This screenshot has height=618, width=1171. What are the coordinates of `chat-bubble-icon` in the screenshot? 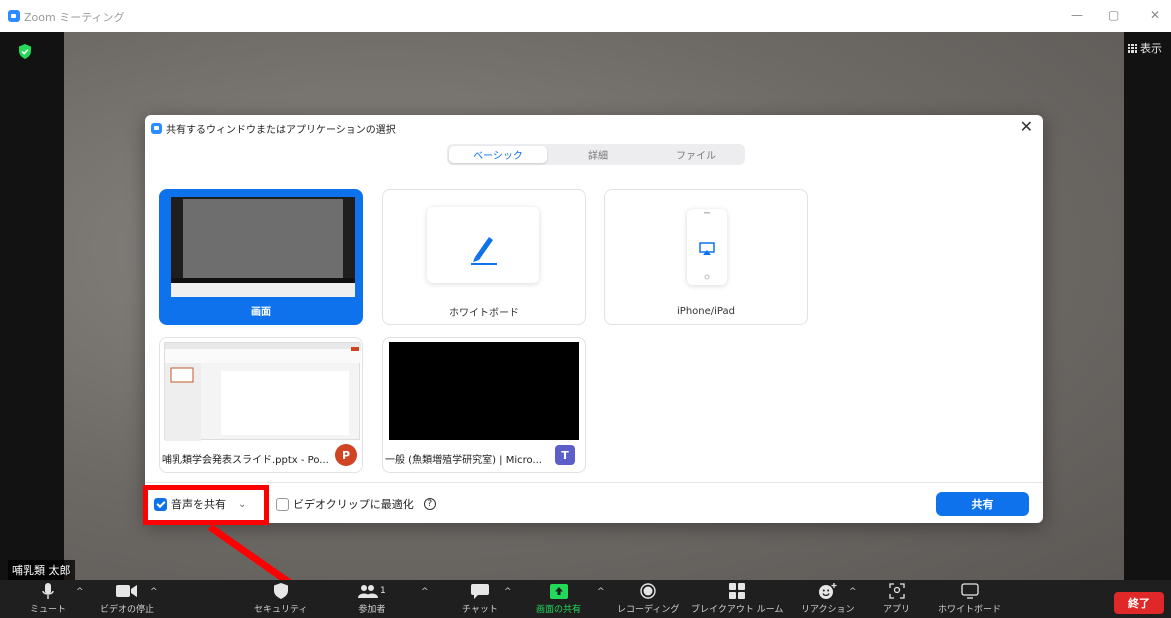 It's located at (479, 591).